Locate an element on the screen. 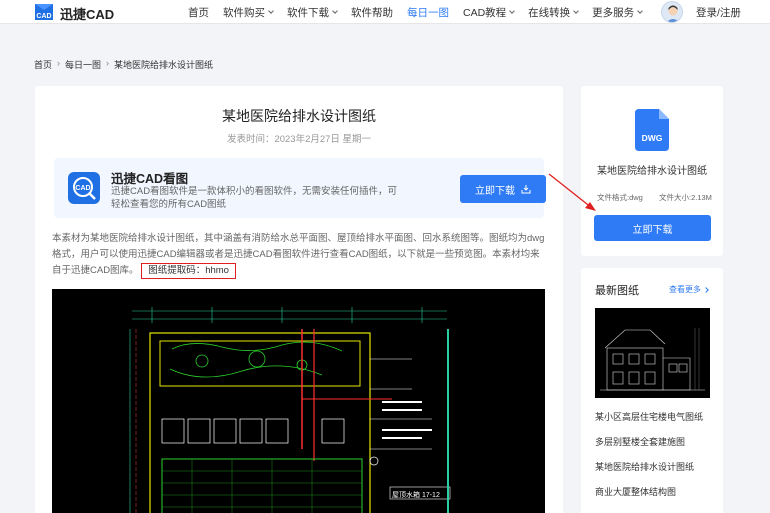  latest-heading: 最新图纸 is located at coordinates (617, 291).